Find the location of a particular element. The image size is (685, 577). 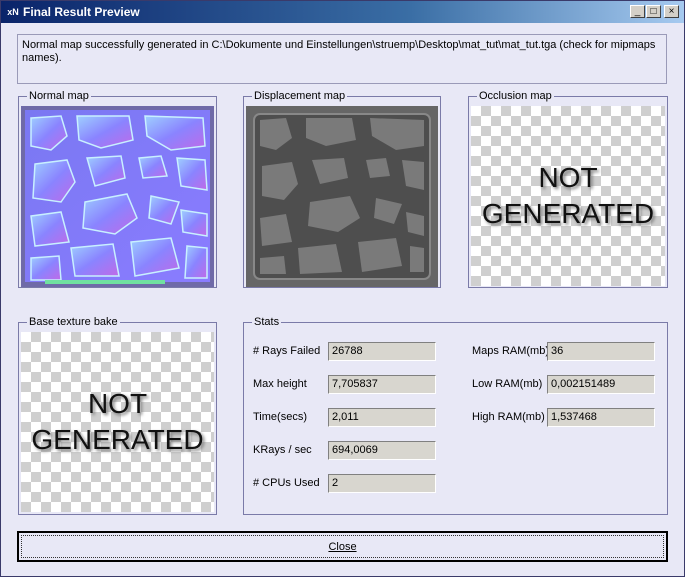

high-ram-label: High RAM(mb) is located at coordinates (508, 417).